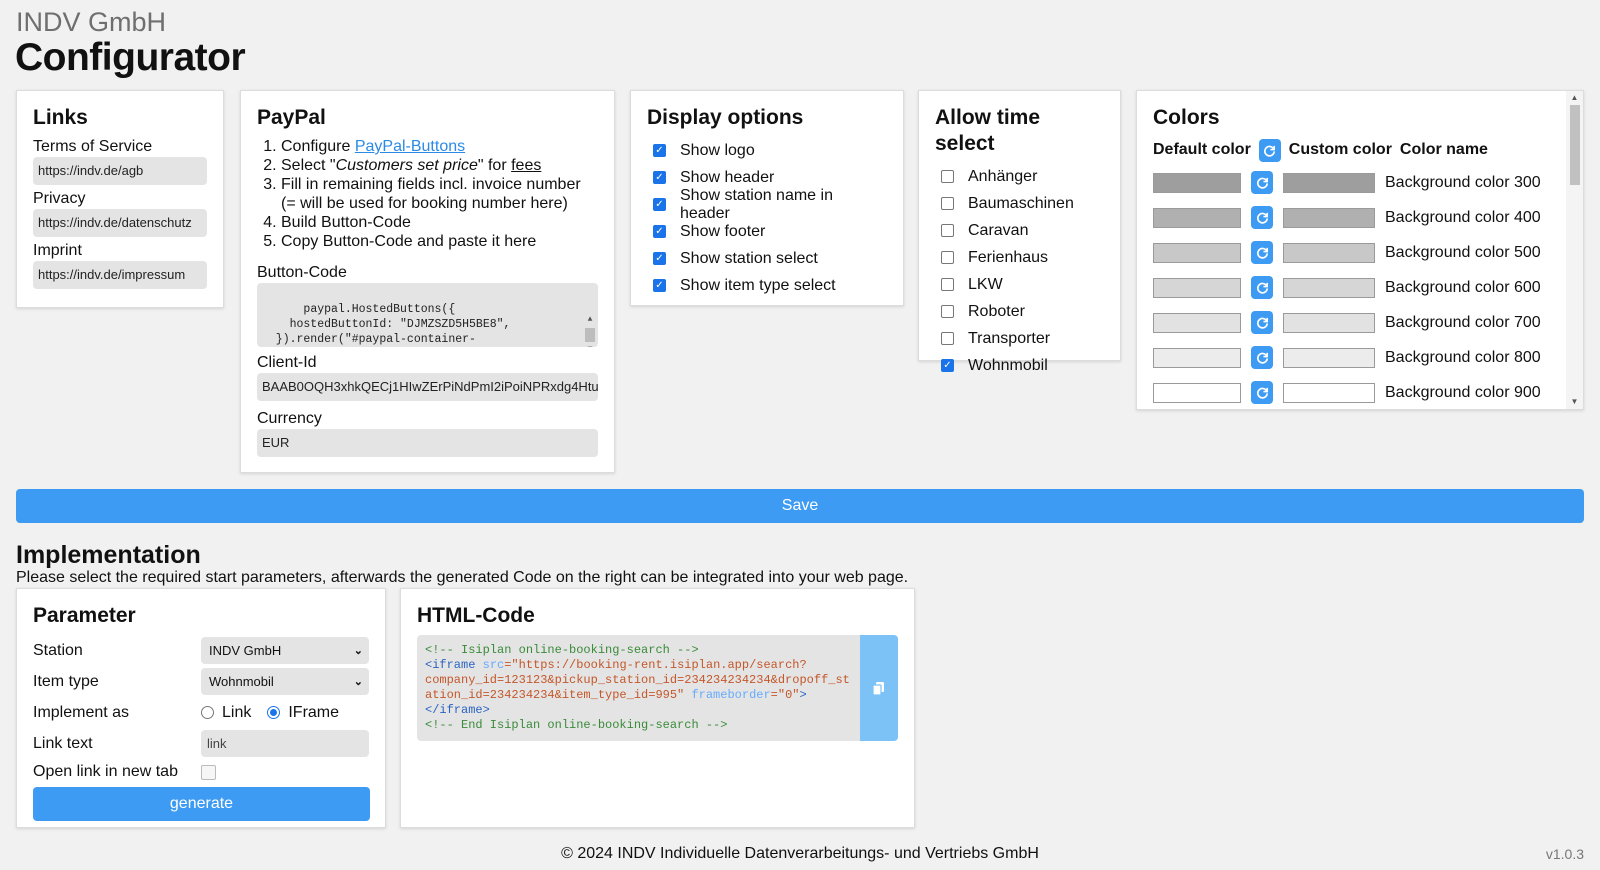 The image size is (1600, 870). Describe the element at coordinates (526, 165) in the screenshot. I see `fees-link: fees` at that location.